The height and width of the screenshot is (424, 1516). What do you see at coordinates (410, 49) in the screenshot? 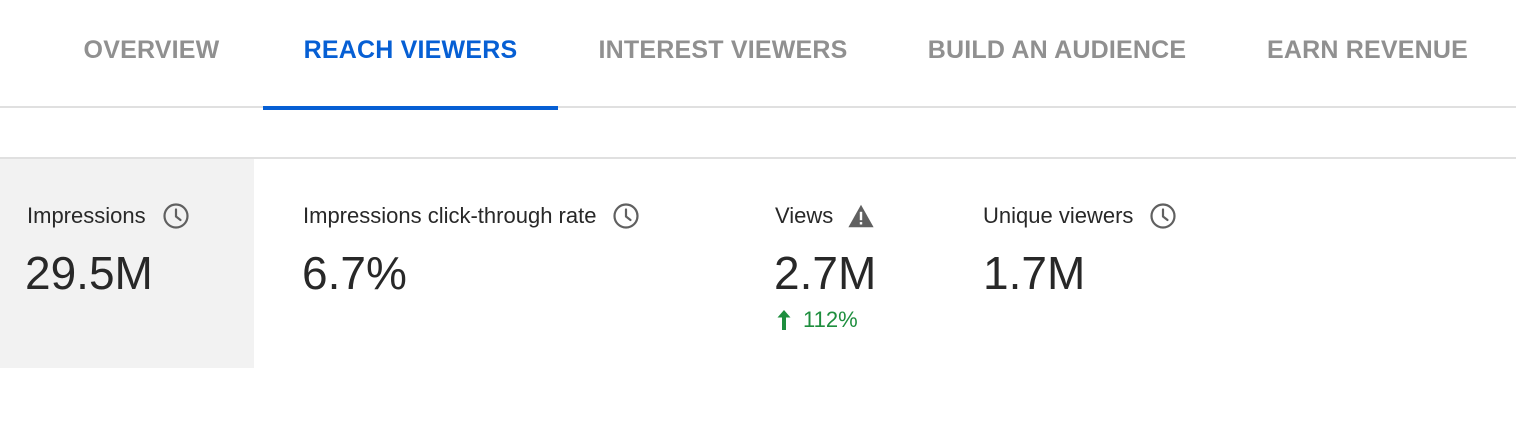
I see `tab-reach-viewers-label: REACH VIEWERS` at bounding box center [410, 49].